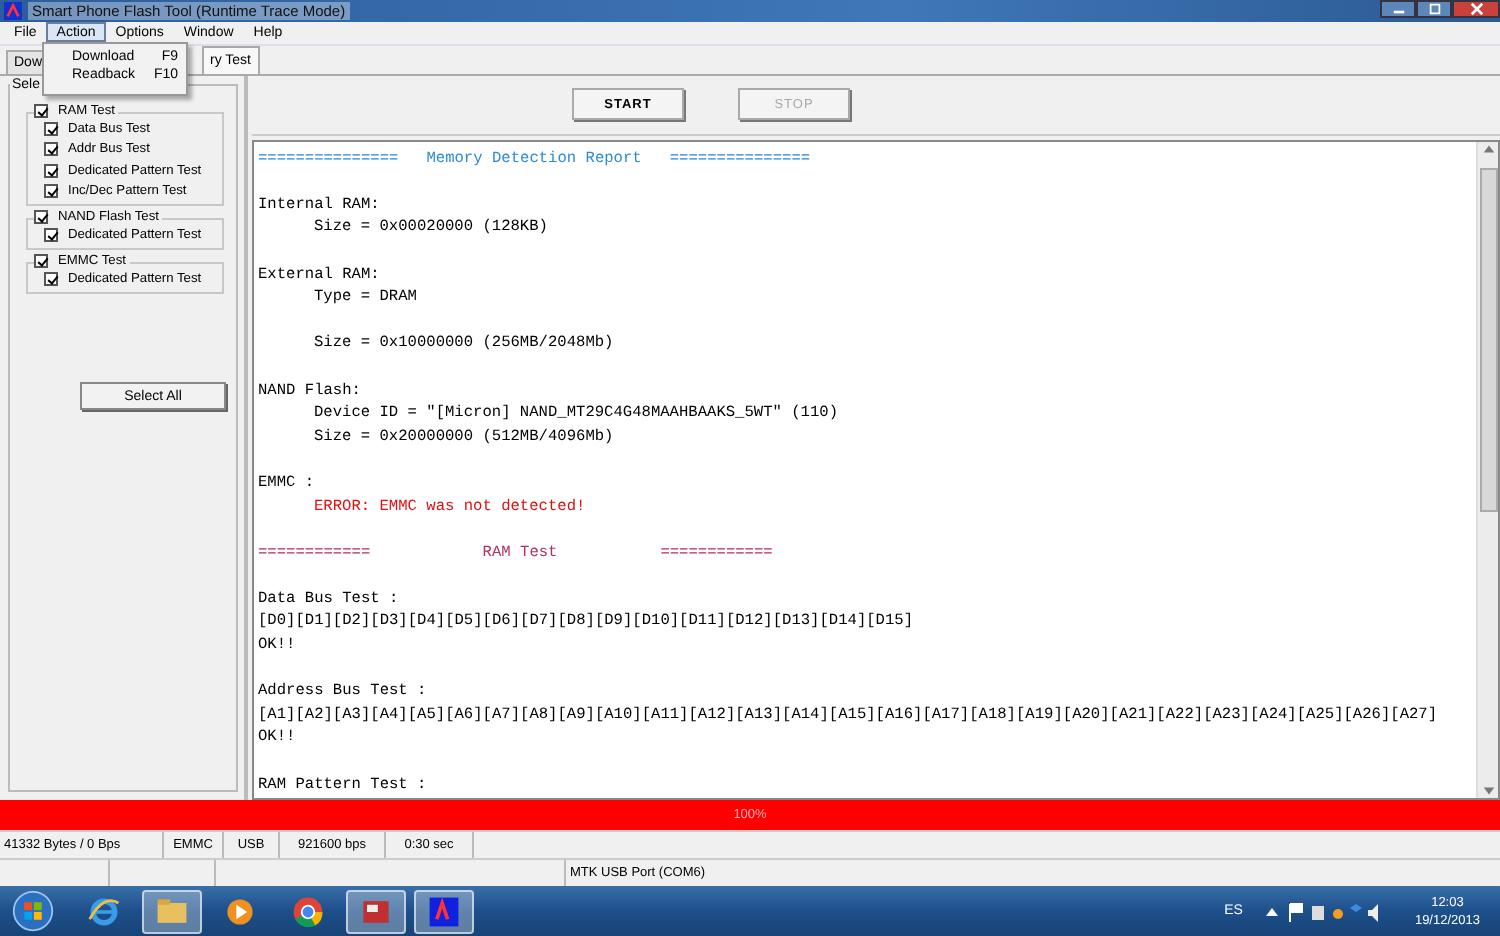 This screenshot has height=936, width=1500. What do you see at coordinates (1488, 791) in the screenshot?
I see `scroll-down-icon` at bounding box center [1488, 791].